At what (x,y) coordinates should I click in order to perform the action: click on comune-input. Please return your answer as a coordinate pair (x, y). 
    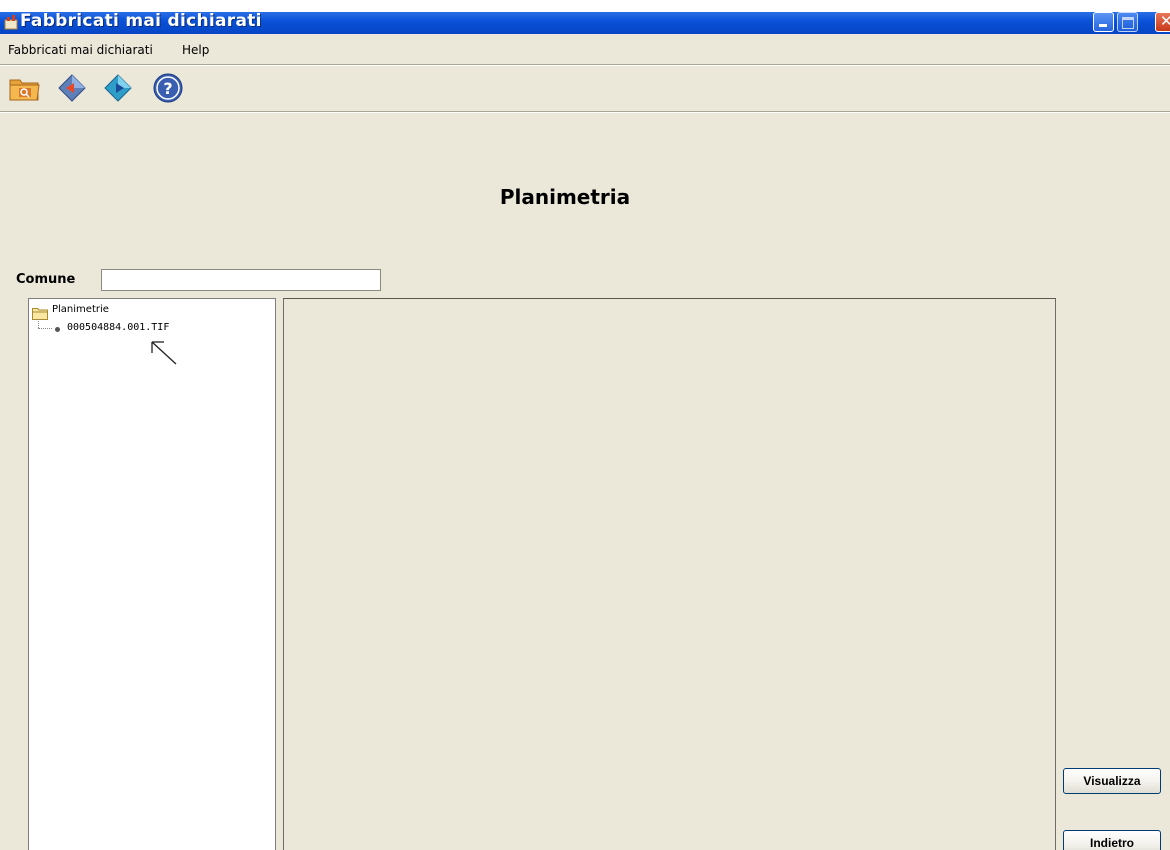
    Looking at the image, I should click on (241, 280).